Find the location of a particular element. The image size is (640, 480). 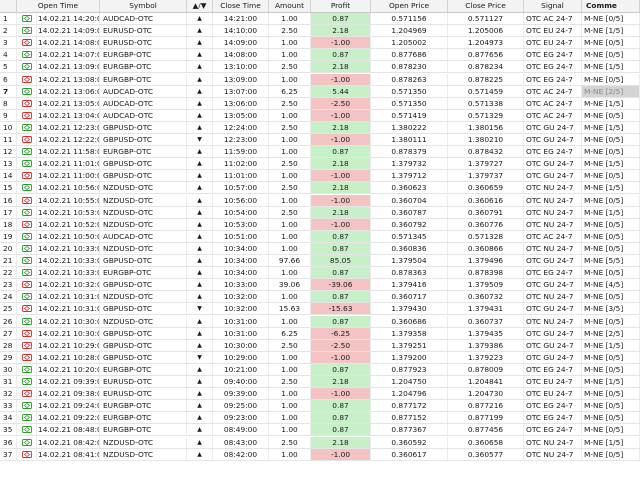

profit-cell: -1.00 is located at coordinates (341, 115).